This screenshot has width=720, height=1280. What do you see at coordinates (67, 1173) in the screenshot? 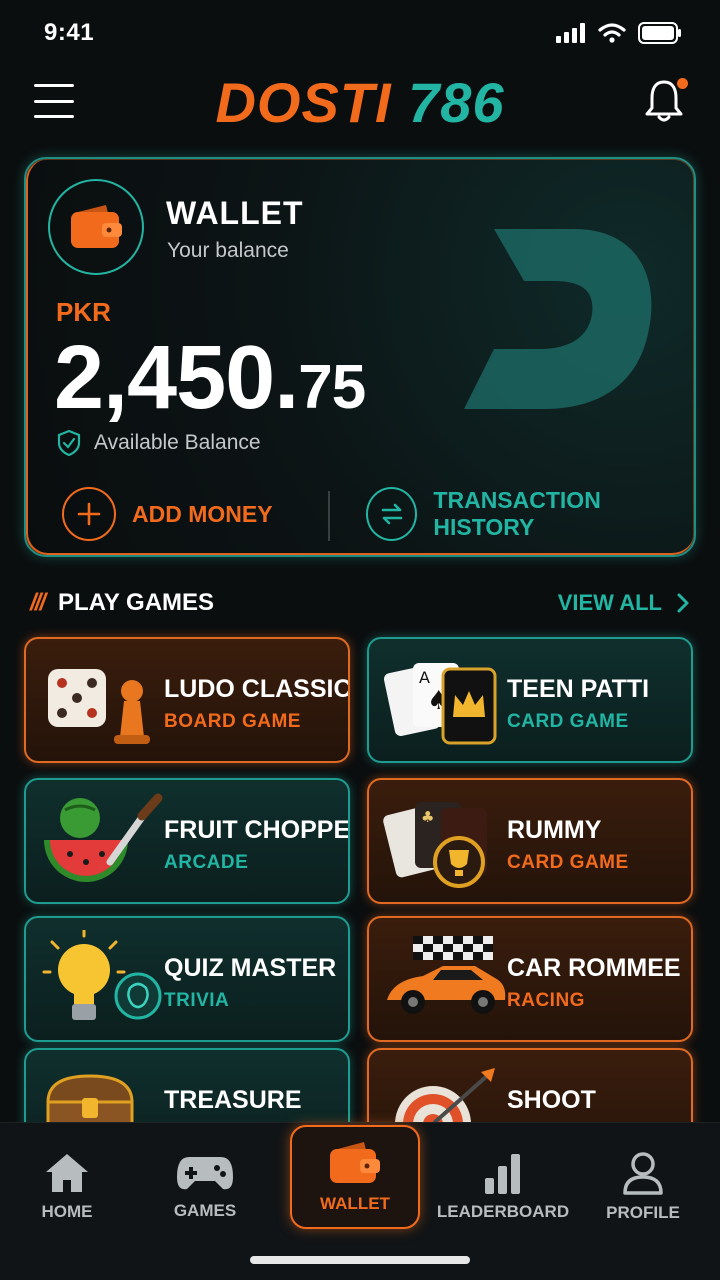
I see `home-icon` at bounding box center [67, 1173].